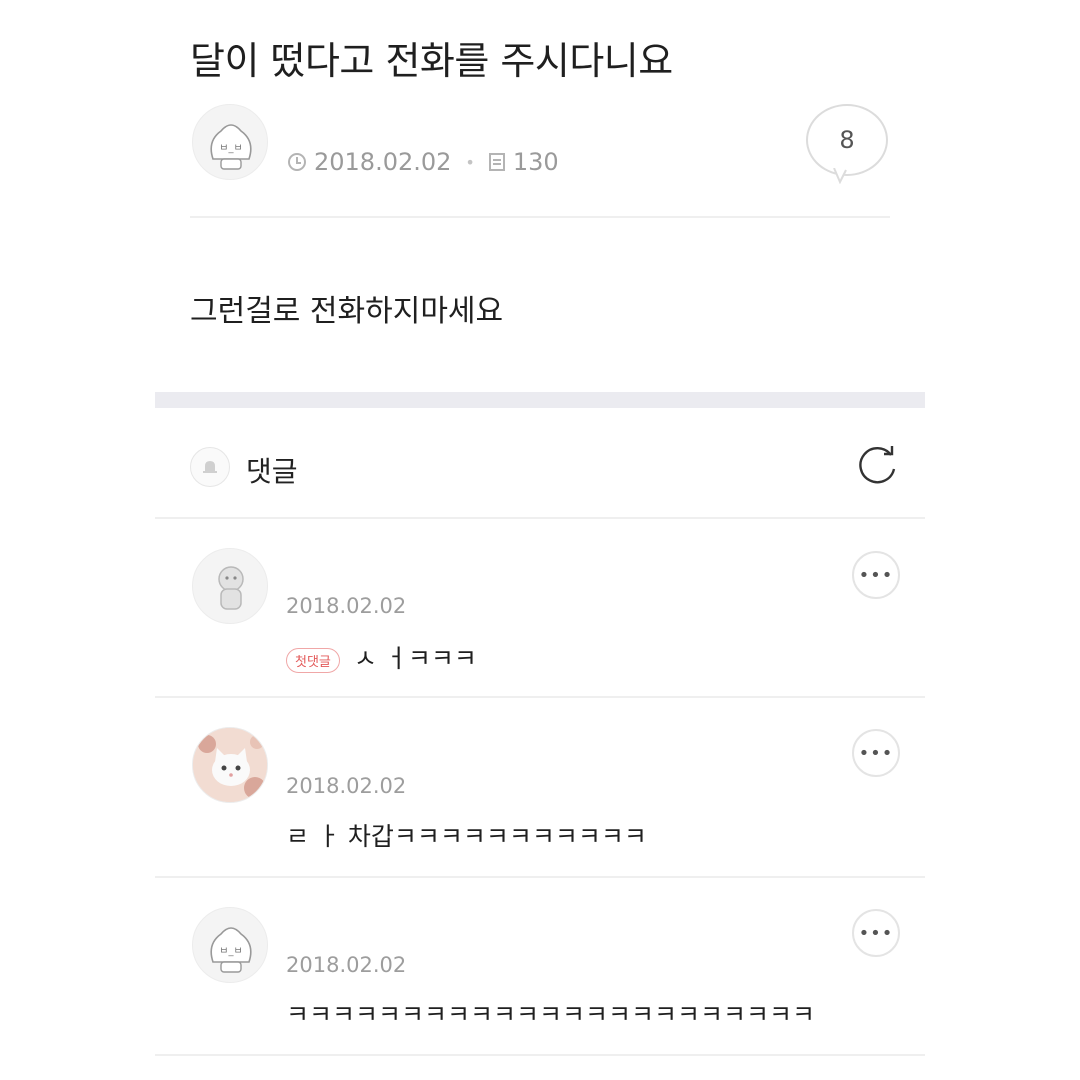  I want to click on bell-icon, so click(210, 467).